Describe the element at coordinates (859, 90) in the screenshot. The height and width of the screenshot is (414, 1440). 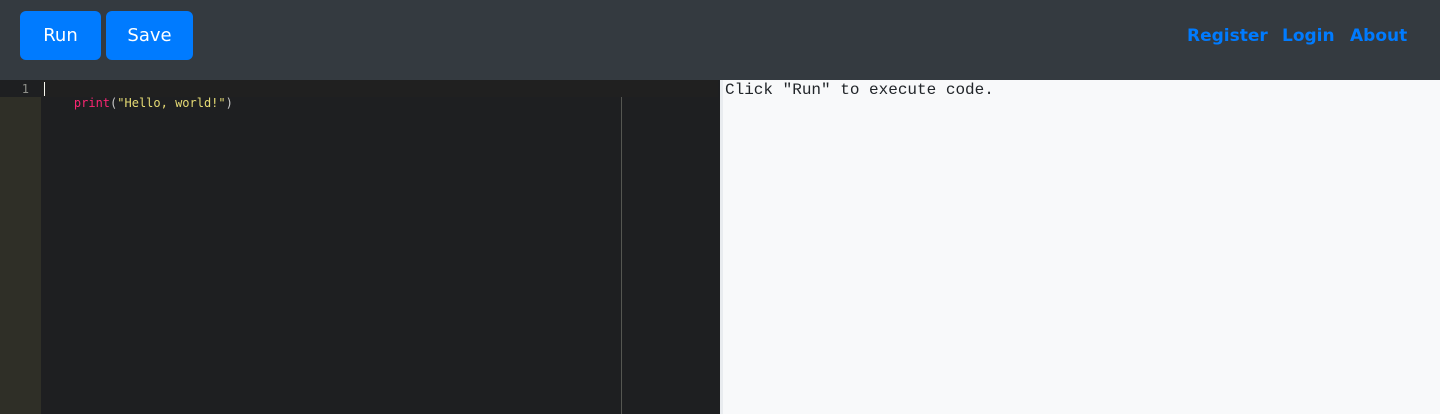
I see `output-text: Click "Run" to execute code.` at that location.